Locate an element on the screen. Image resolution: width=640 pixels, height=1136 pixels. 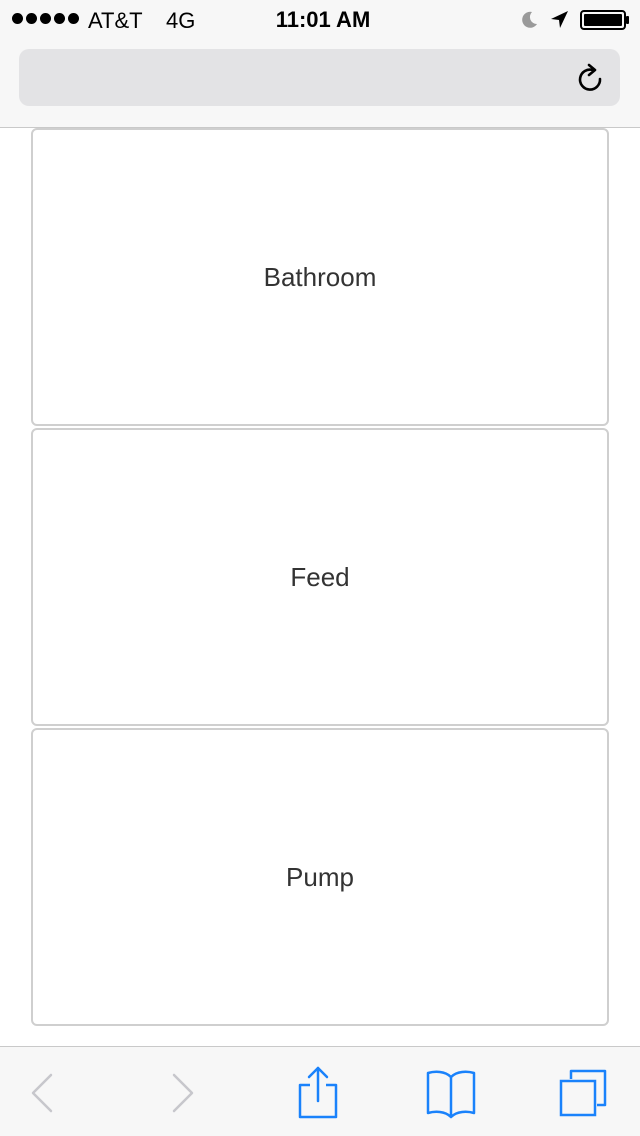
pump-label: Pump is located at coordinates (320, 876).